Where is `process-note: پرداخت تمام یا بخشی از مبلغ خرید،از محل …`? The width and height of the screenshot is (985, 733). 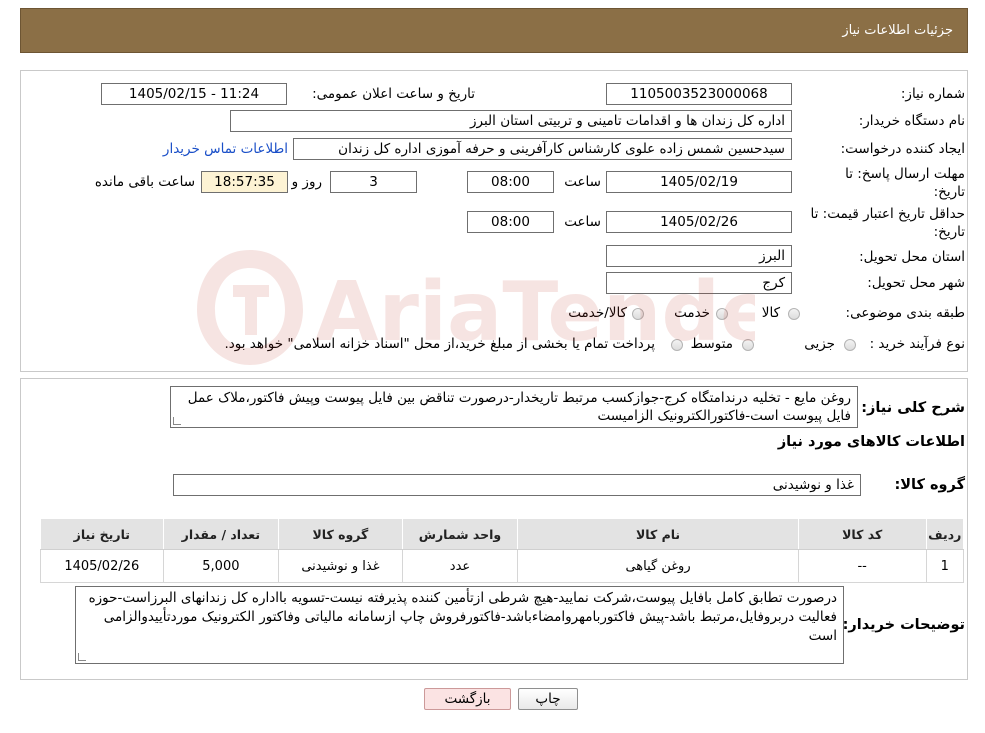
process-note: پرداخت تمام یا بخشی از مبلغ خرید،از محل … is located at coordinates (439, 344).